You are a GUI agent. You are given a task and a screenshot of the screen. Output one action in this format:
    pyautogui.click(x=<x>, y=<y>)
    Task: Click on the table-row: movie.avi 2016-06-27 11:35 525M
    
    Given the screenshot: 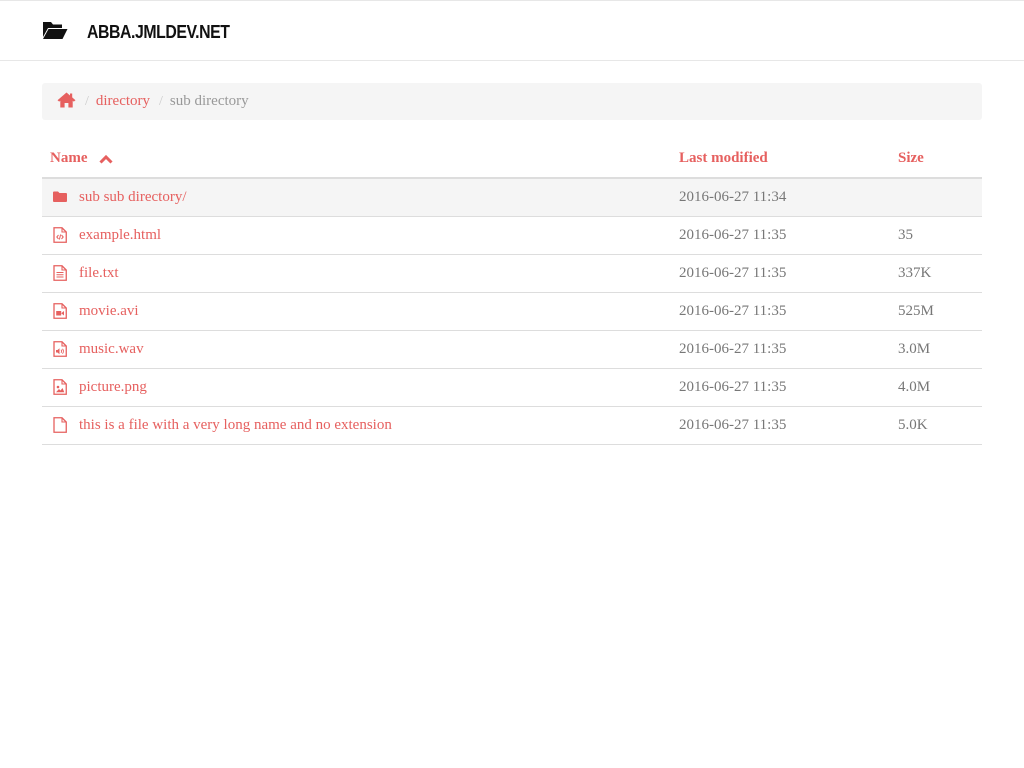 What is the action you would take?
    pyautogui.click(x=512, y=311)
    